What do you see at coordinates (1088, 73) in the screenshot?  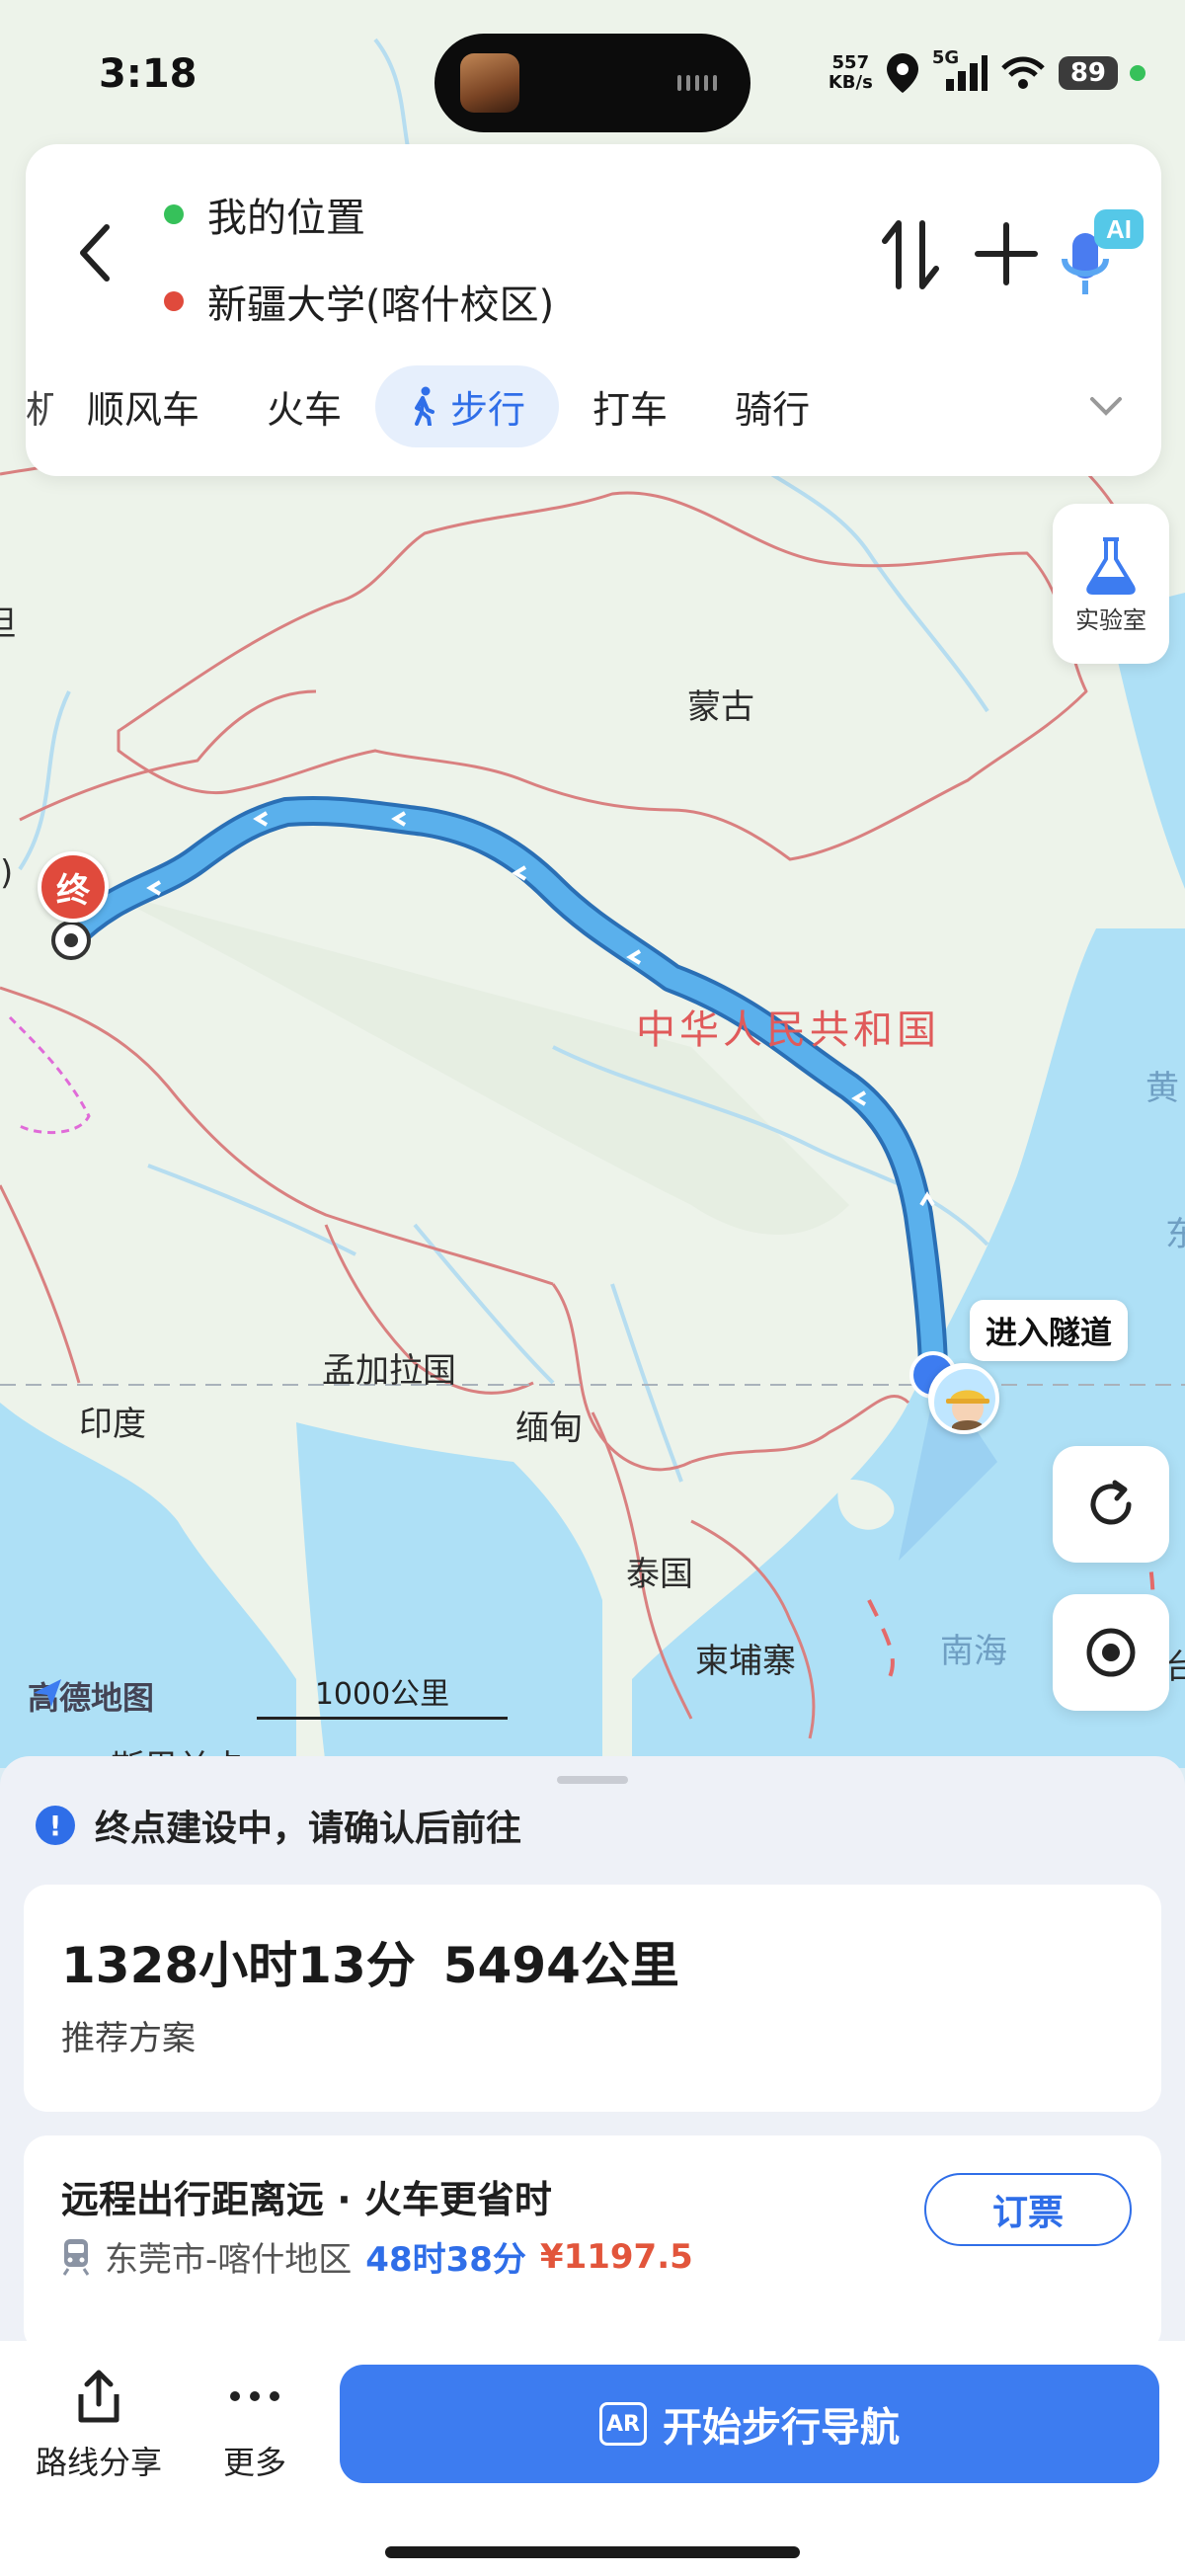 I see `battery-indicator: 89` at bounding box center [1088, 73].